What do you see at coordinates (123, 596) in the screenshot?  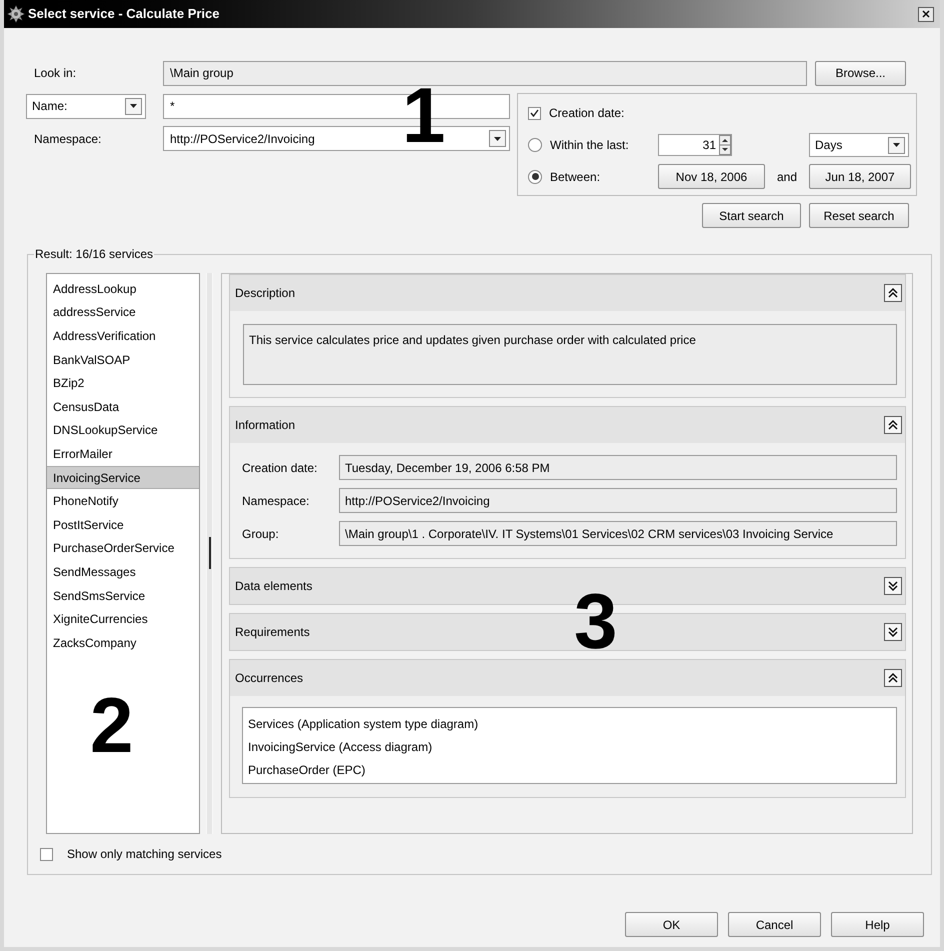 I see `service-list-item: SendSmsService` at bounding box center [123, 596].